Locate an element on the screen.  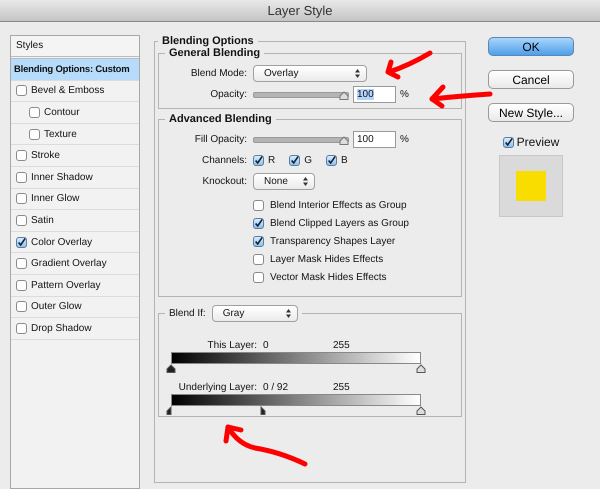
field-label: Blend Mode: is located at coordinates (218, 73).